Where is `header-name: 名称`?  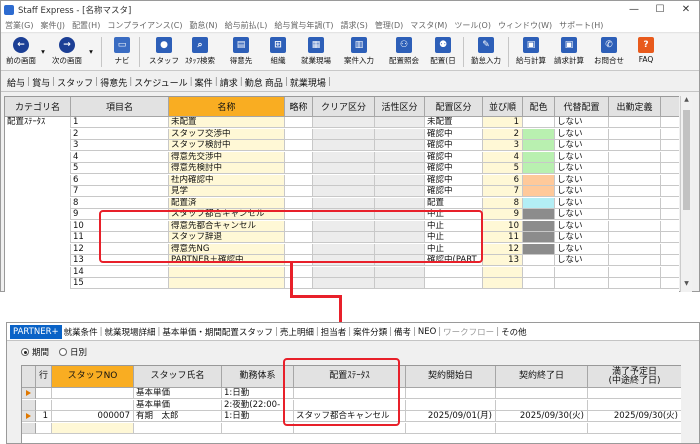 header-name: 名称 is located at coordinates (227, 107).